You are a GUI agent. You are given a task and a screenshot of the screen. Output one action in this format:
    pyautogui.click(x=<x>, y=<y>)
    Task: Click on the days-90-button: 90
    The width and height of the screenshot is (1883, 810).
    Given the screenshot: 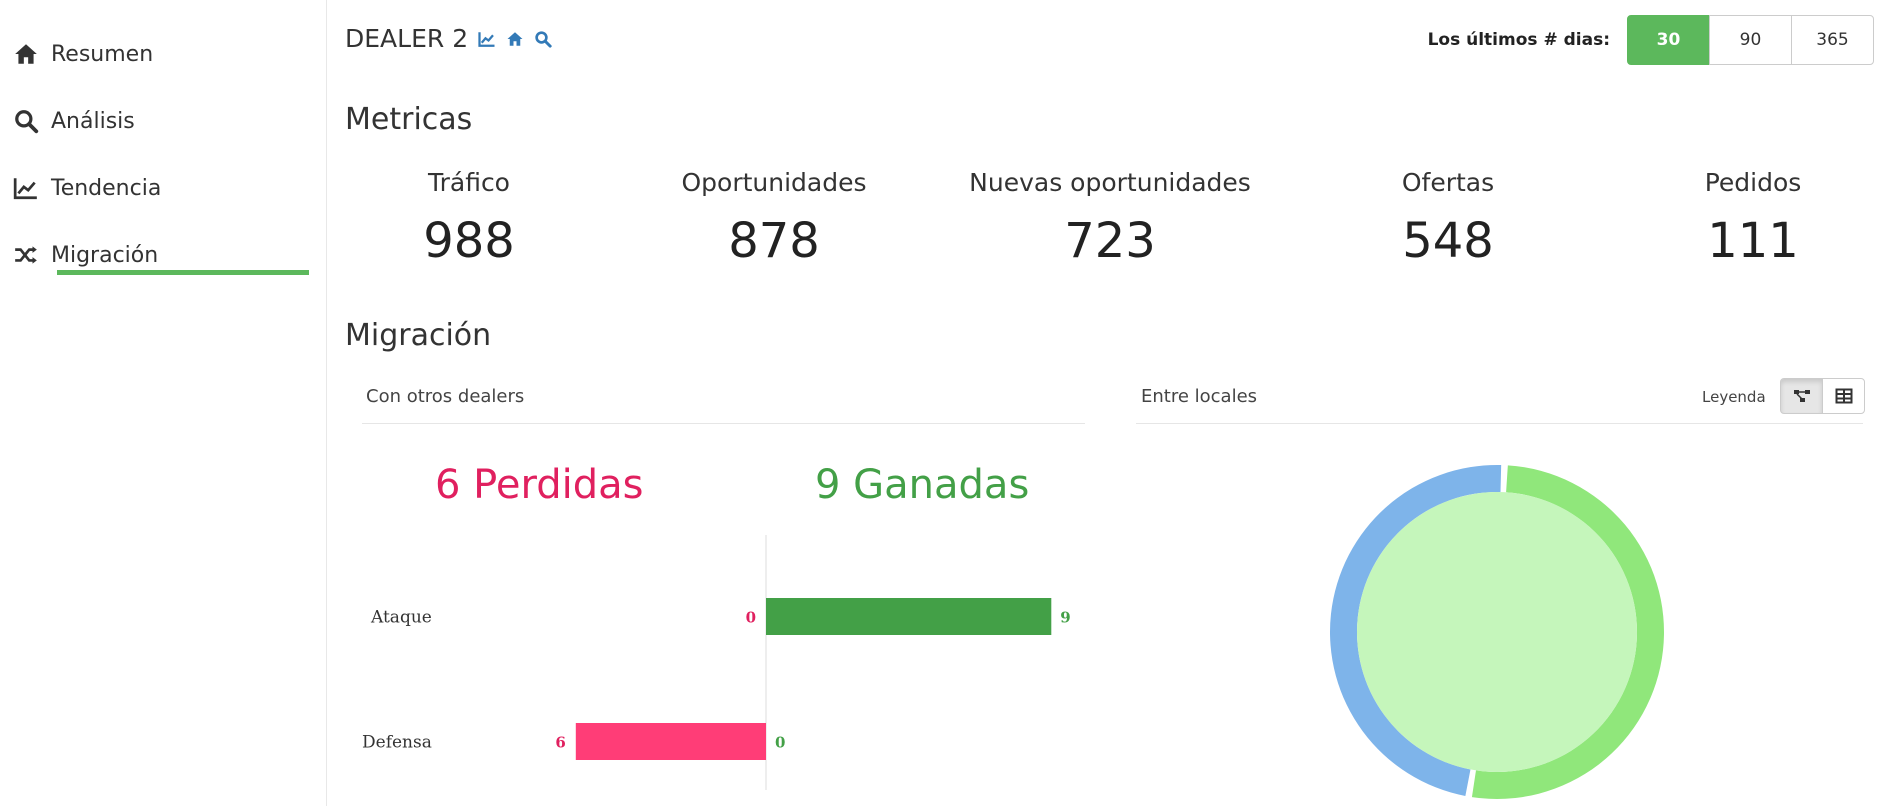 What is the action you would take?
    pyautogui.click(x=1750, y=40)
    